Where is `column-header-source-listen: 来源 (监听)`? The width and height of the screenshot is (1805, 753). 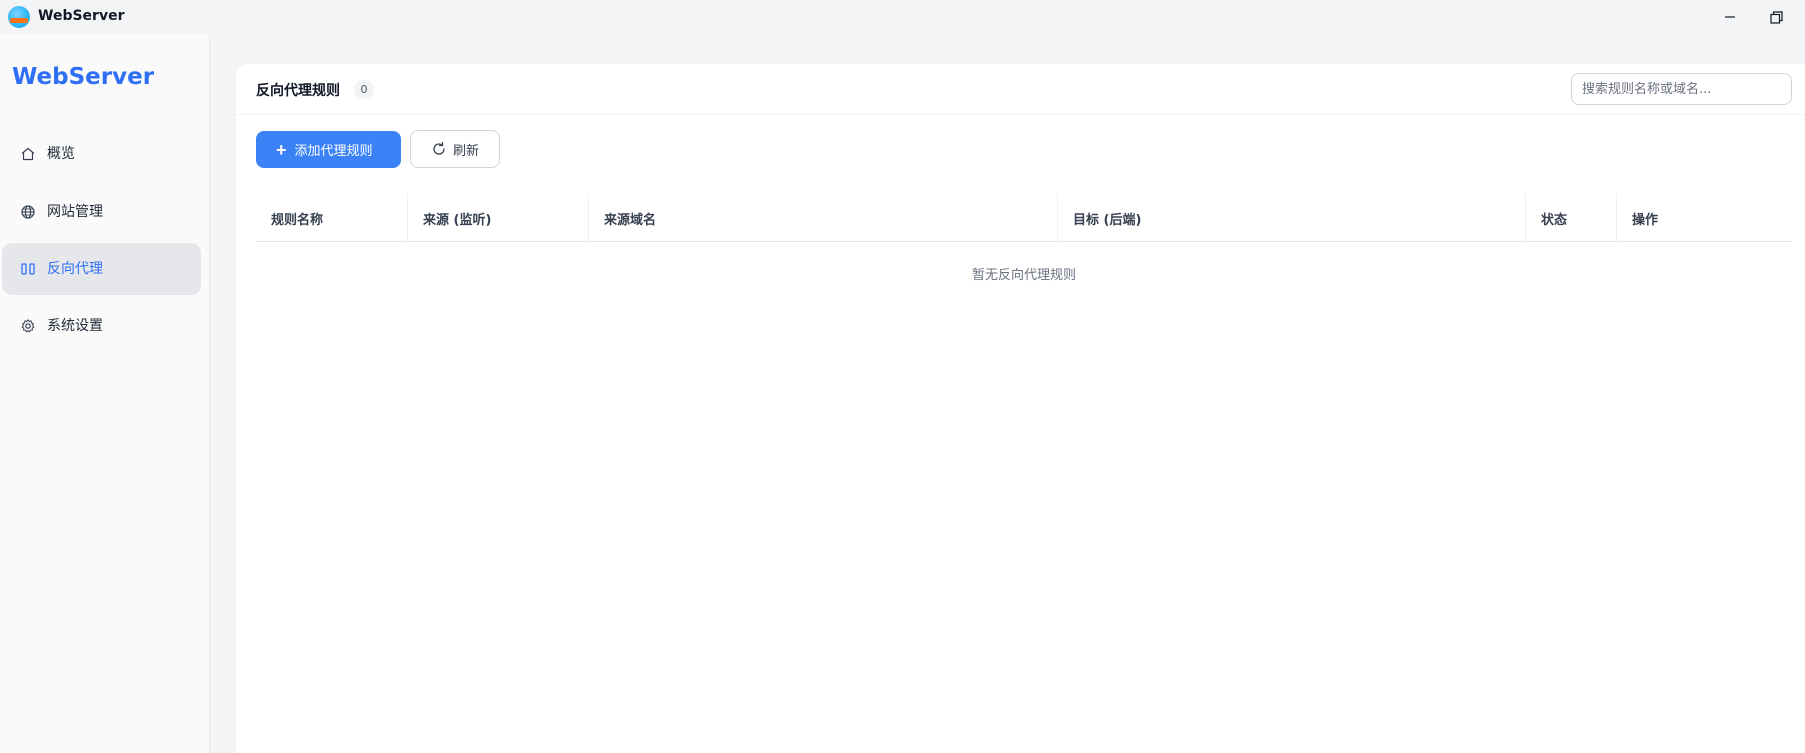 column-header-source-listen: 来源 (监听) is located at coordinates (497, 218).